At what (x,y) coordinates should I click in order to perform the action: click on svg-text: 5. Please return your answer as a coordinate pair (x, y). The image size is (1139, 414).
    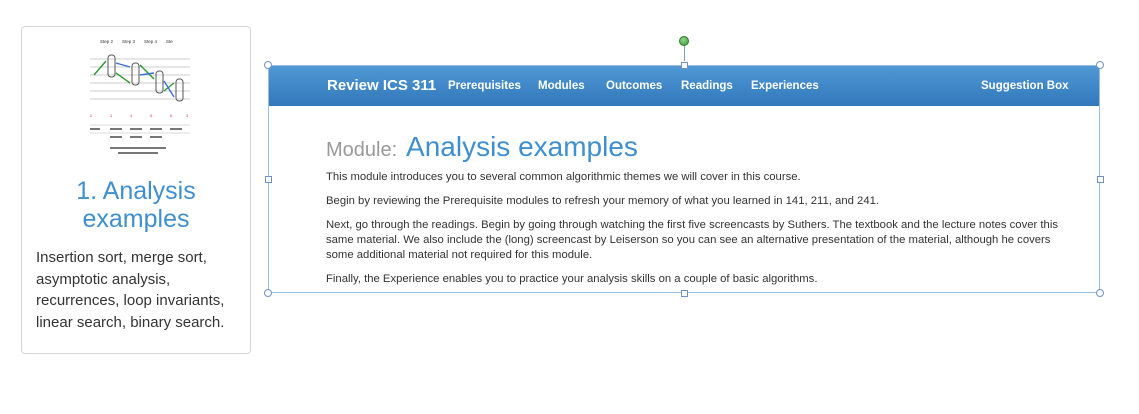
    Looking at the image, I should click on (151, 115).